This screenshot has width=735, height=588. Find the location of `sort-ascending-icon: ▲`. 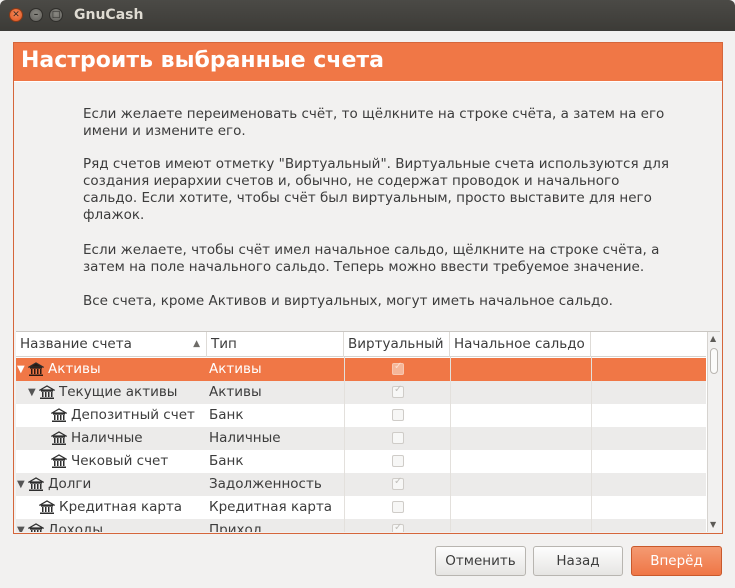

sort-ascending-icon: ▲ is located at coordinates (196, 344).